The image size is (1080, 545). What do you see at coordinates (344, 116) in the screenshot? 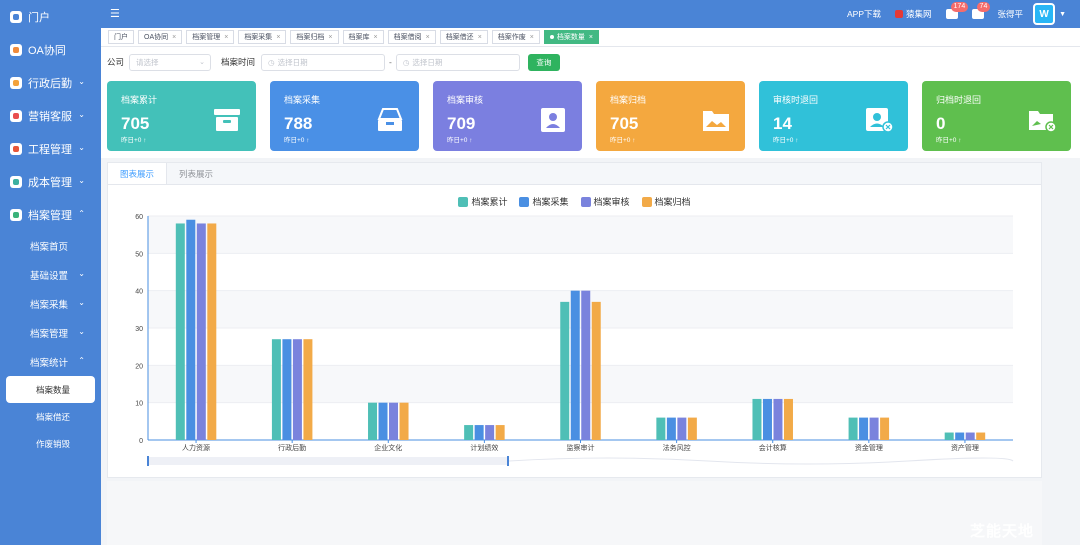
I see `stat-card-collect: 档案采集 788 昨日+0 ↑` at bounding box center [344, 116].